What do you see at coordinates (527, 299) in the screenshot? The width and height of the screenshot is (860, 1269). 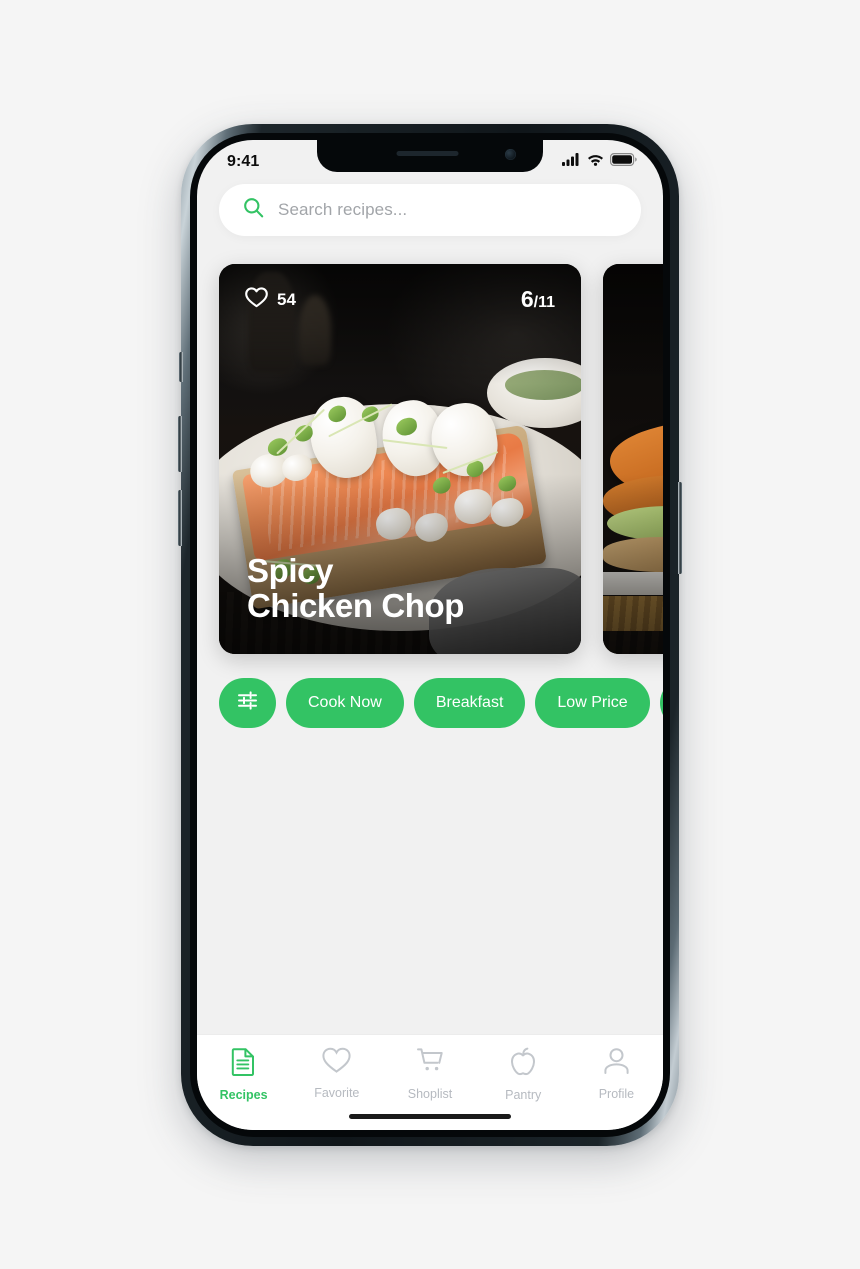 I see `page-current: 6` at bounding box center [527, 299].